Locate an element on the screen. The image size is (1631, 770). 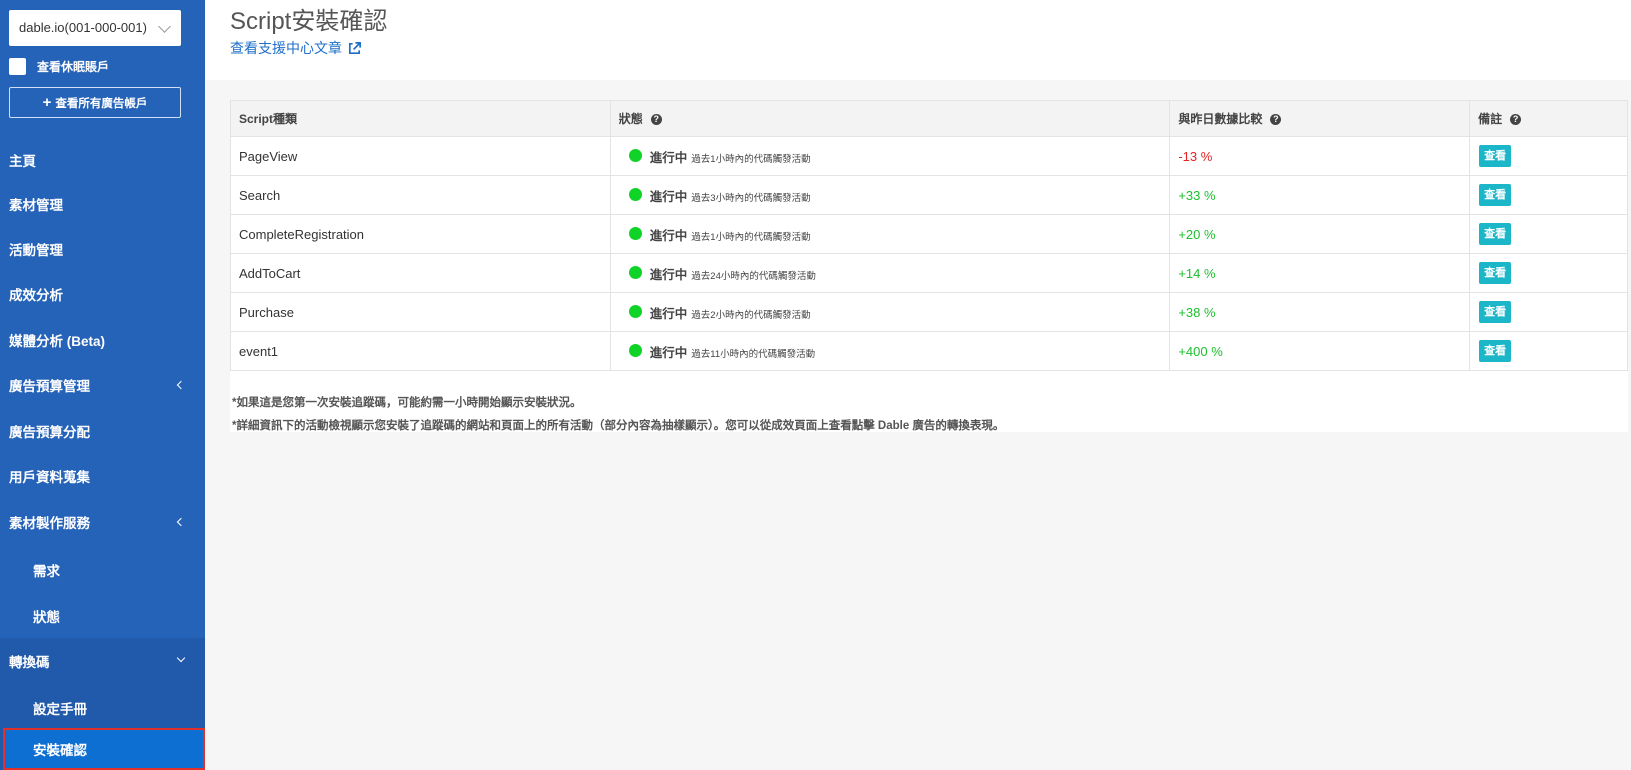
help-center-link-label: 查看支援中心文章 is located at coordinates (286, 48).